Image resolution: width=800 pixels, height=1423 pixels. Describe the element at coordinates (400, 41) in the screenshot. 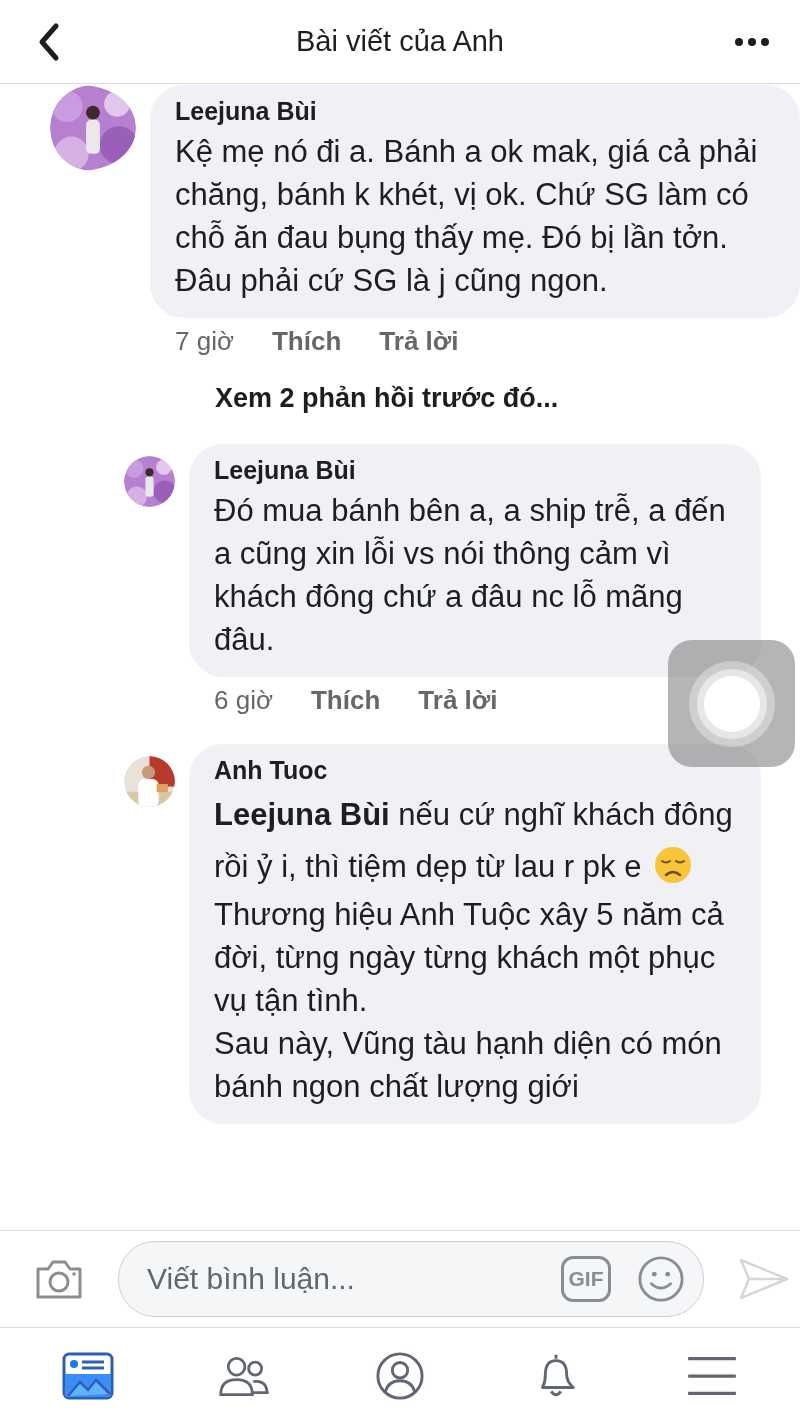

I see `page-title: Bài viết của Anh` at that location.